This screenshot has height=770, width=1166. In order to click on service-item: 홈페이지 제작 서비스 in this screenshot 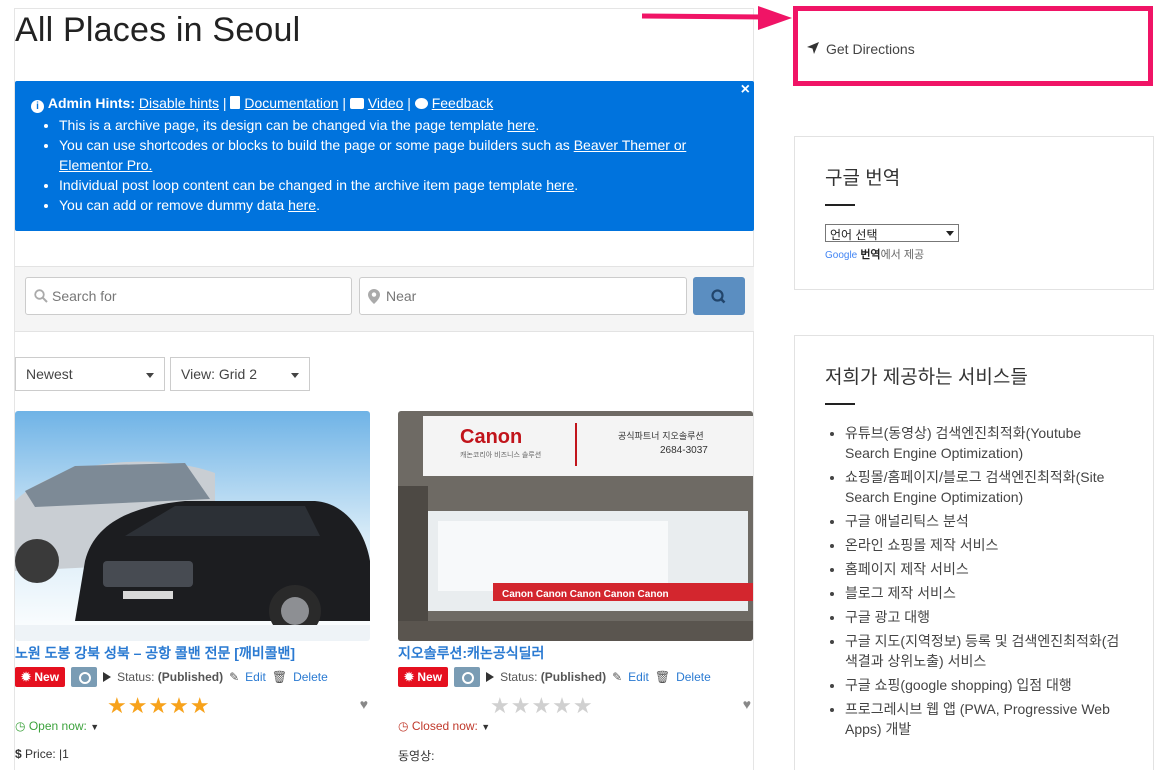, I will do `click(984, 569)`.